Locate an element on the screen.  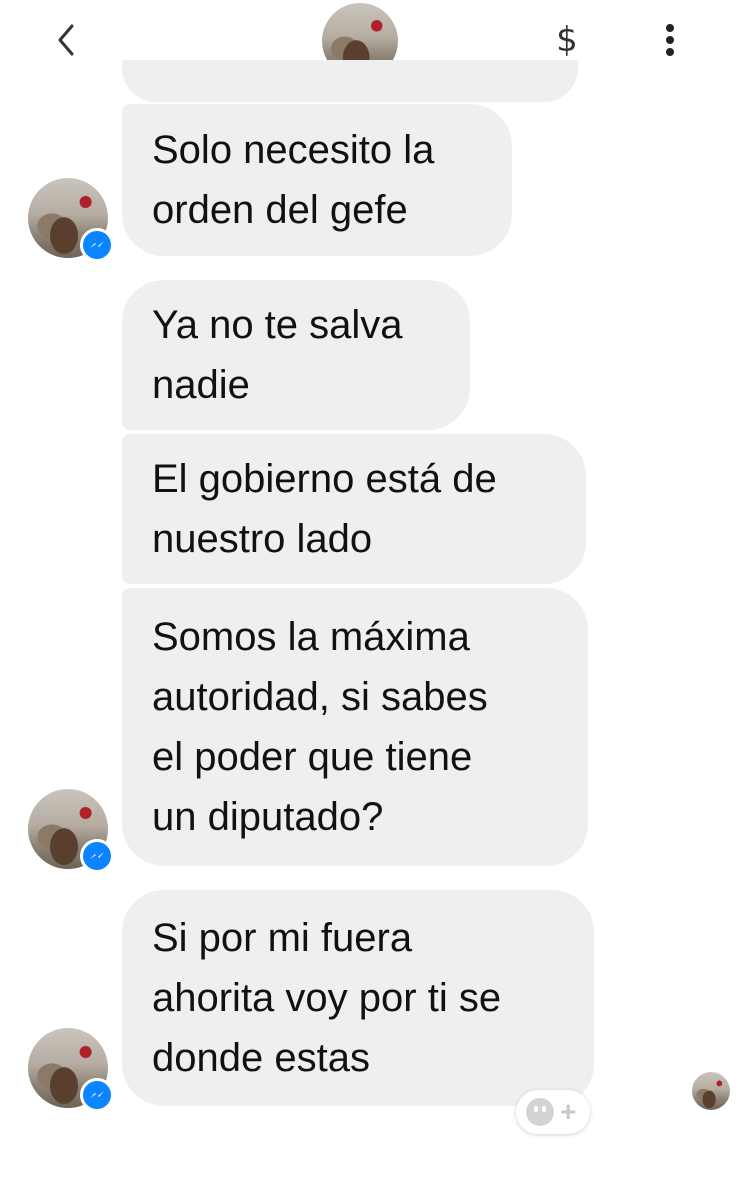
message-bubble: El gobierno está de nuestro lado is located at coordinates (354, 509).